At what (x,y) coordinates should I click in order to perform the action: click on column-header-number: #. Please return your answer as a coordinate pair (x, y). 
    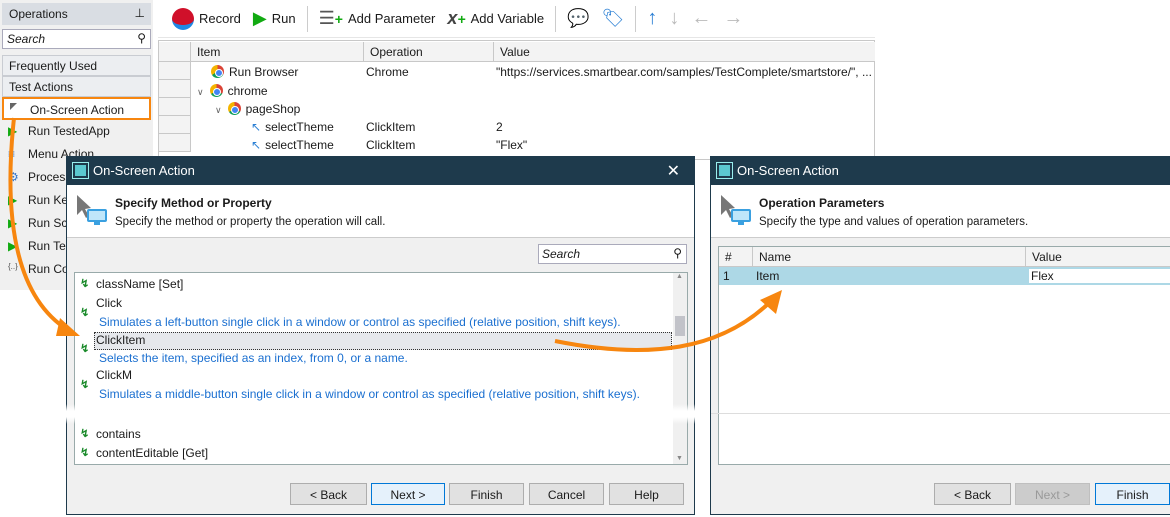
    Looking at the image, I should click on (736, 257).